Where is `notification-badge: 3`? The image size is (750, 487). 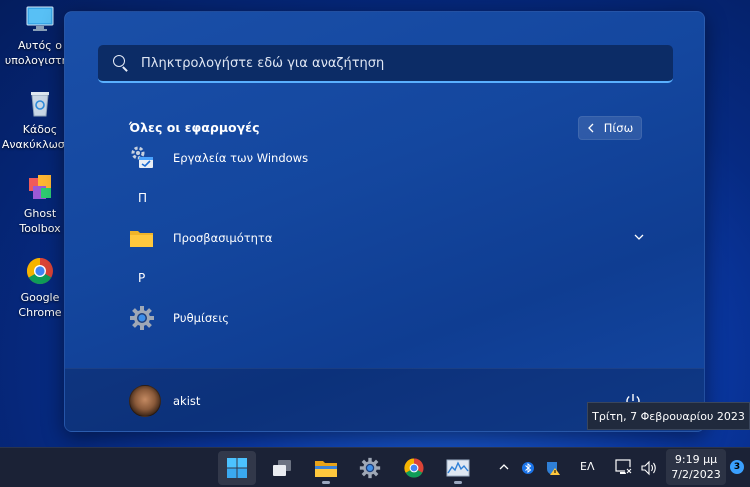
notification-badge: 3 is located at coordinates (737, 467).